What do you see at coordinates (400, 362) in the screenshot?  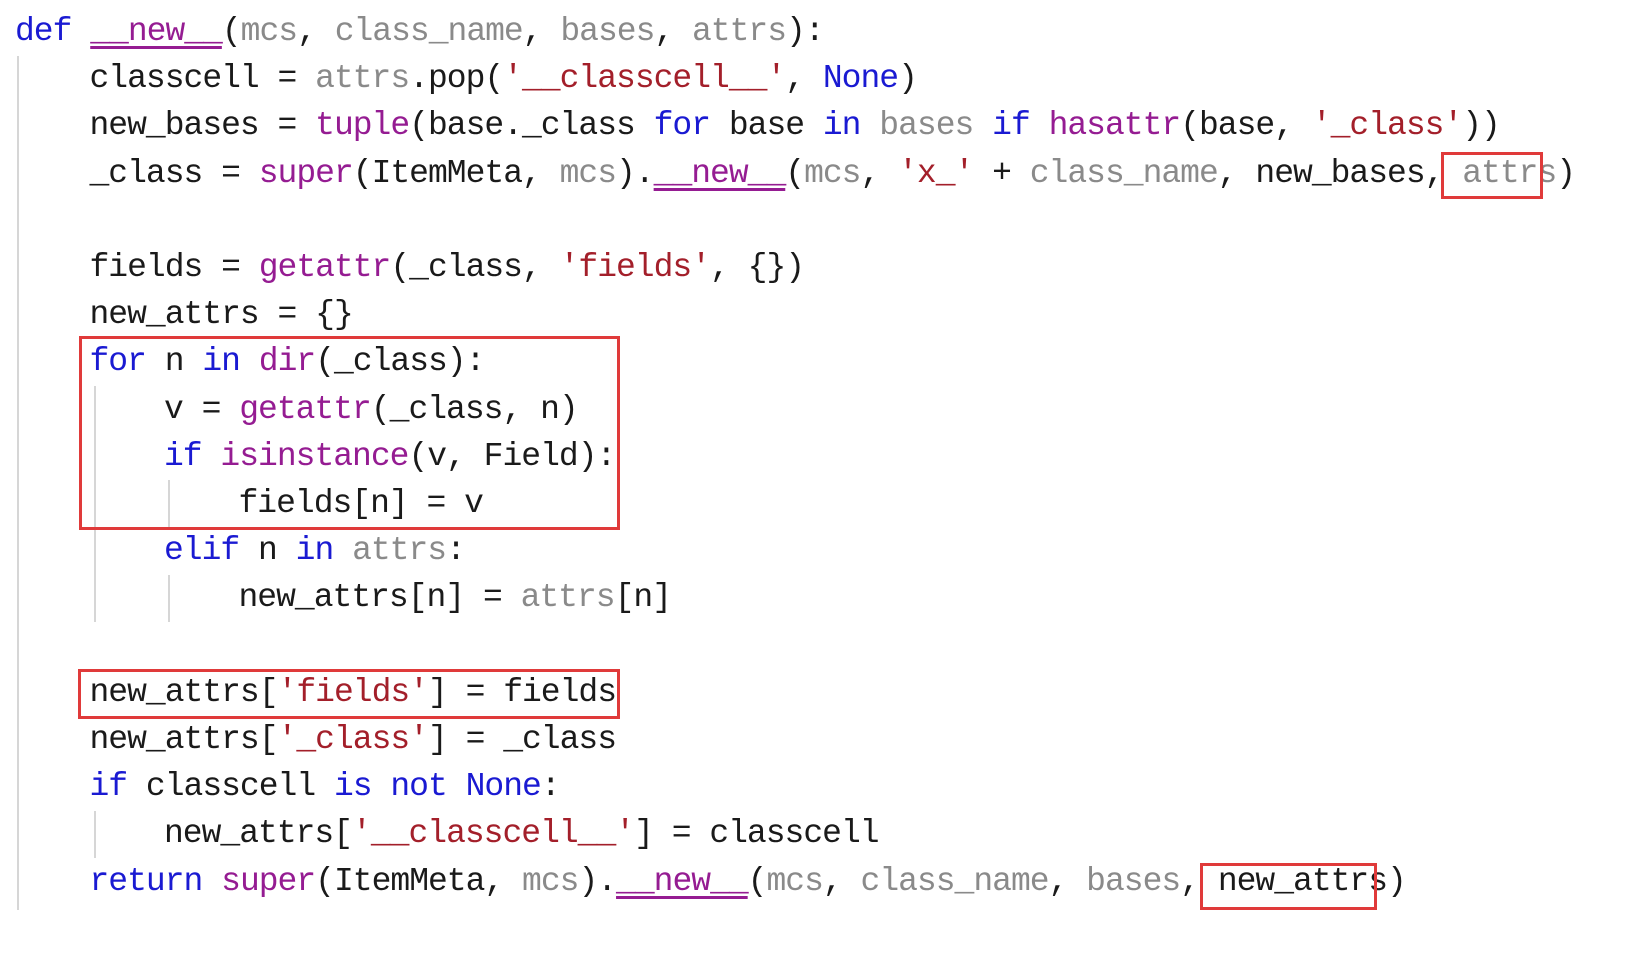 I see `code-token: (_class):` at bounding box center [400, 362].